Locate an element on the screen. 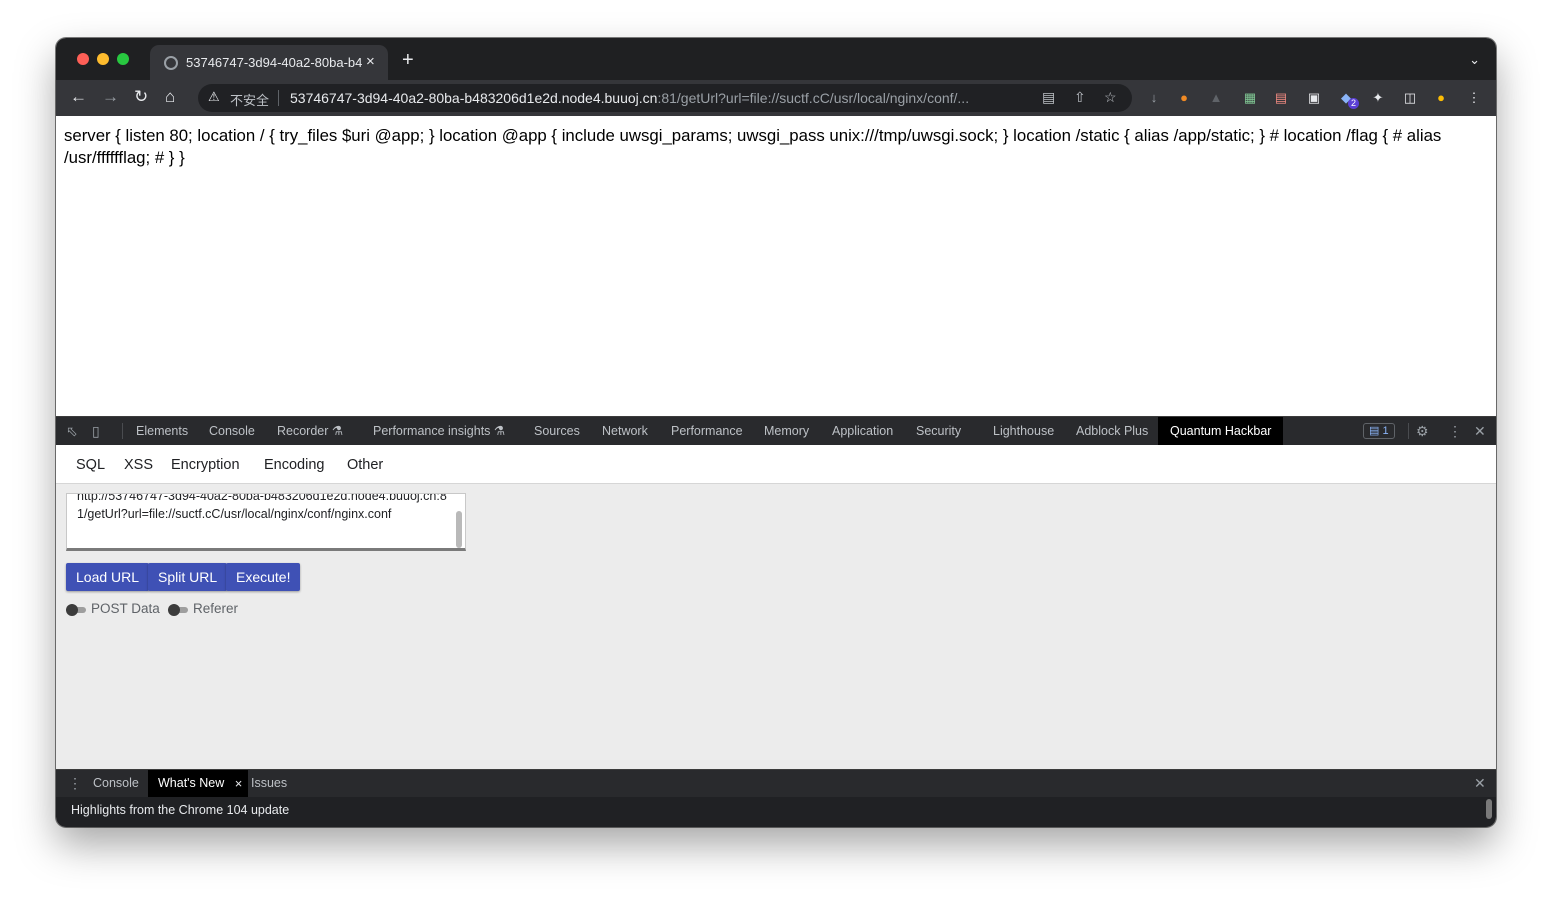 This screenshot has height=902, width=1552. share-icon: ⇧ is located at coordinates (1080, 97).